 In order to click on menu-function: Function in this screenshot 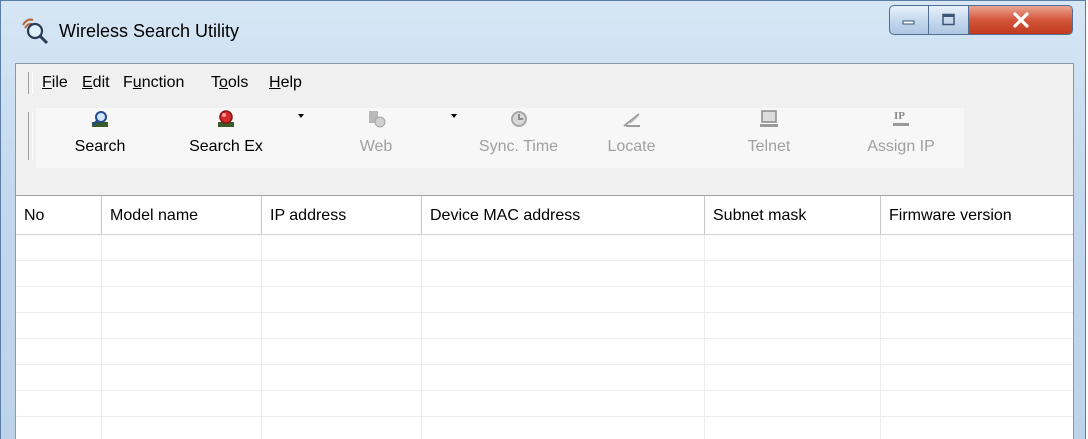, I will do `click(153, 83)`.